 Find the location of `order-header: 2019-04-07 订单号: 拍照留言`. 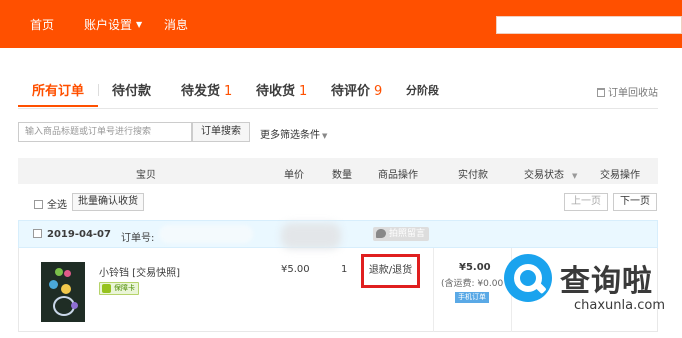

order-header: 2019-04-07 订单号: 拍照留言 is located at coordinates (338, 234).